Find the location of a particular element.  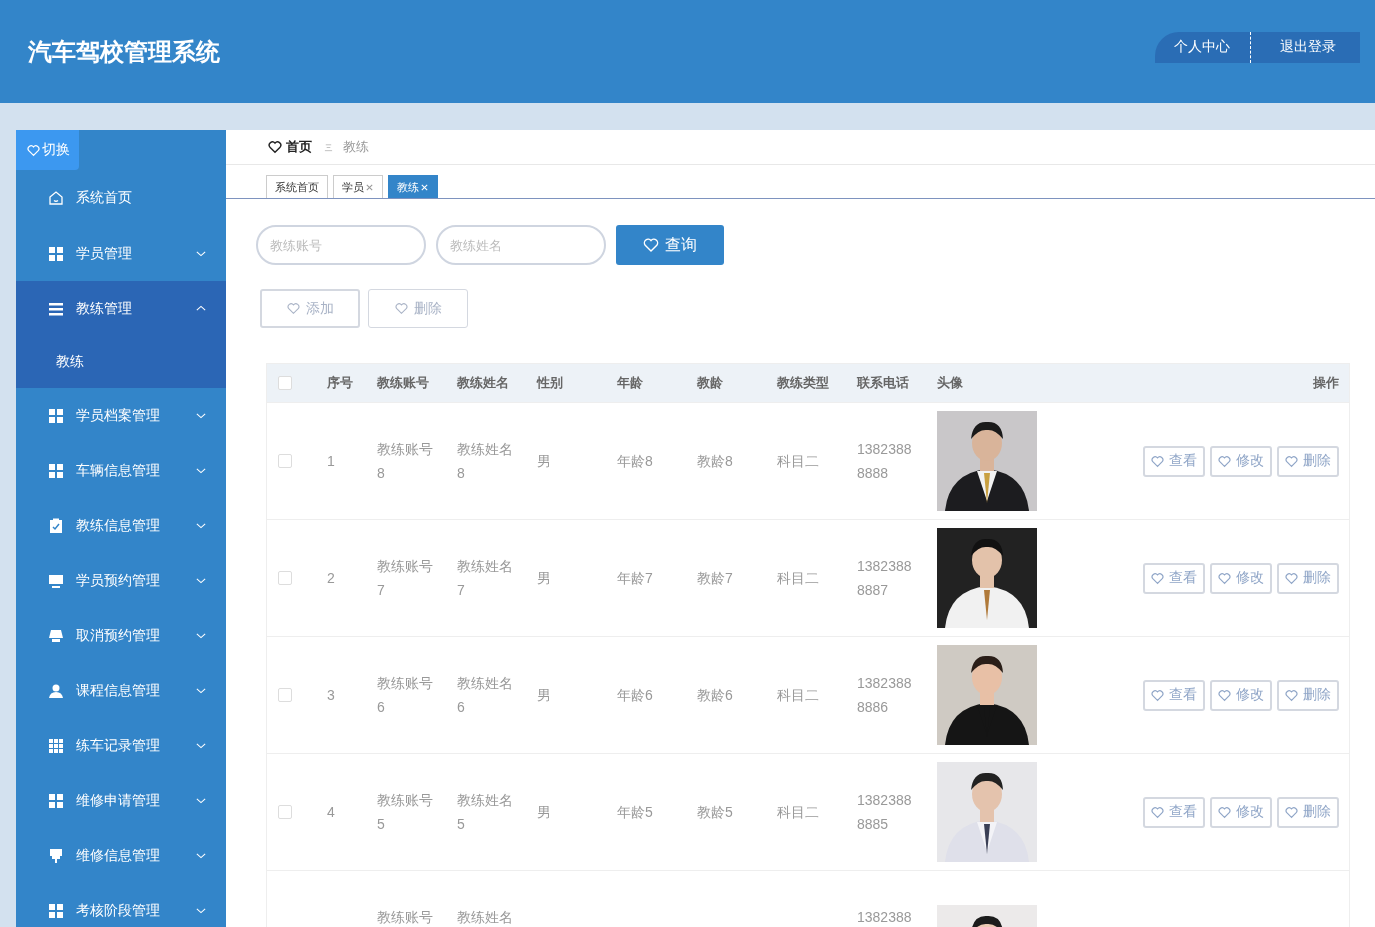

page-tab: 系统首页 is located at coordinates (297, 186).